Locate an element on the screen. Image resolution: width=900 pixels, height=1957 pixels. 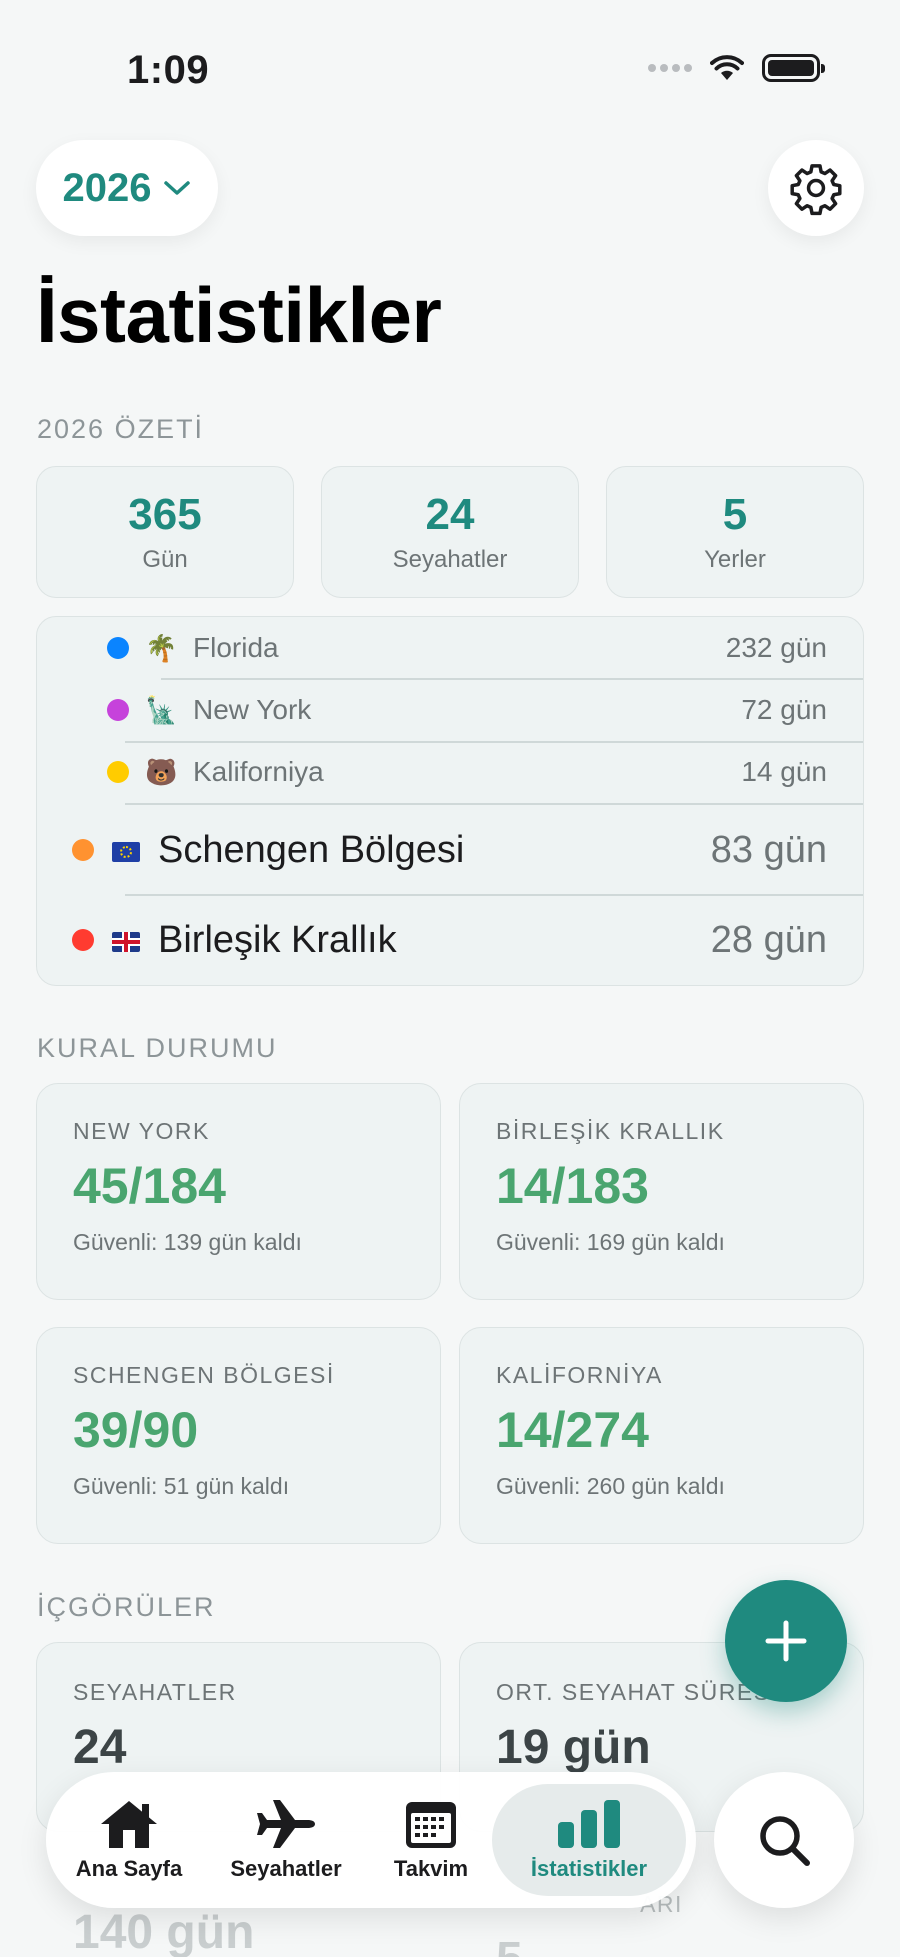
summary-value: 5 is located at coordinates (735, 514).